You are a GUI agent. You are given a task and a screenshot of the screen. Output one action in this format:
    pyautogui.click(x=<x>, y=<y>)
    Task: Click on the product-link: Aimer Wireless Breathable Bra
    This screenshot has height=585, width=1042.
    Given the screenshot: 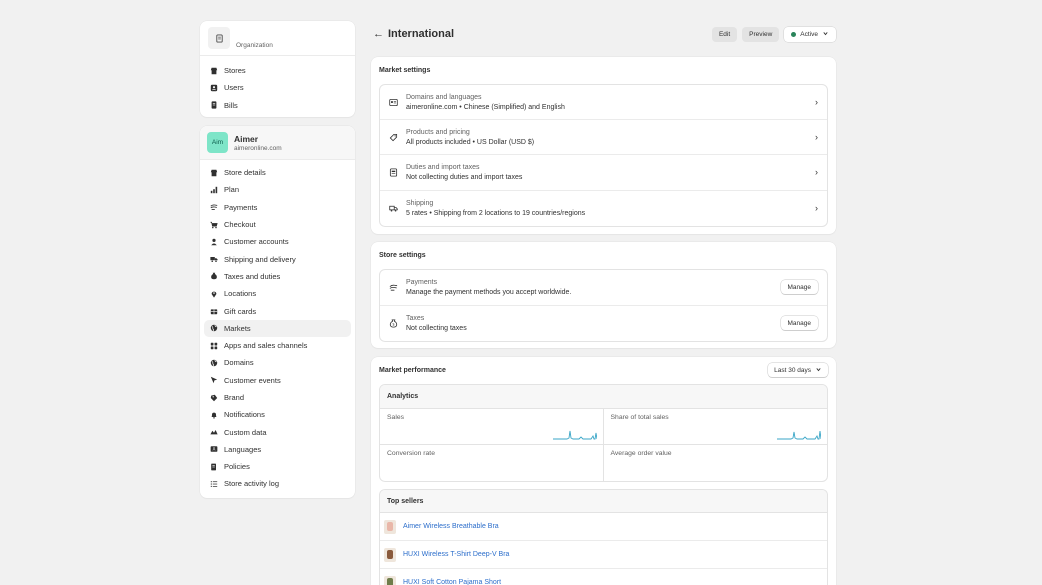 What is the action you would take?
    pyautogui.click(x=451, y=526)
    